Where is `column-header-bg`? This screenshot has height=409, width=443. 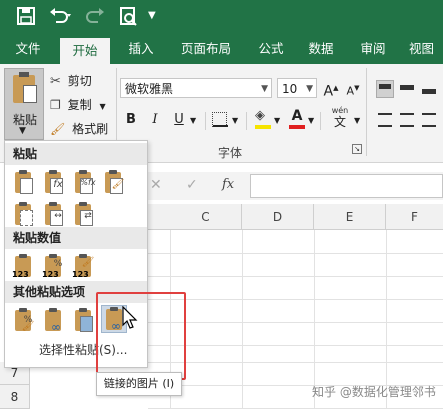
column-header-bg is located at coordinates (159, 217).